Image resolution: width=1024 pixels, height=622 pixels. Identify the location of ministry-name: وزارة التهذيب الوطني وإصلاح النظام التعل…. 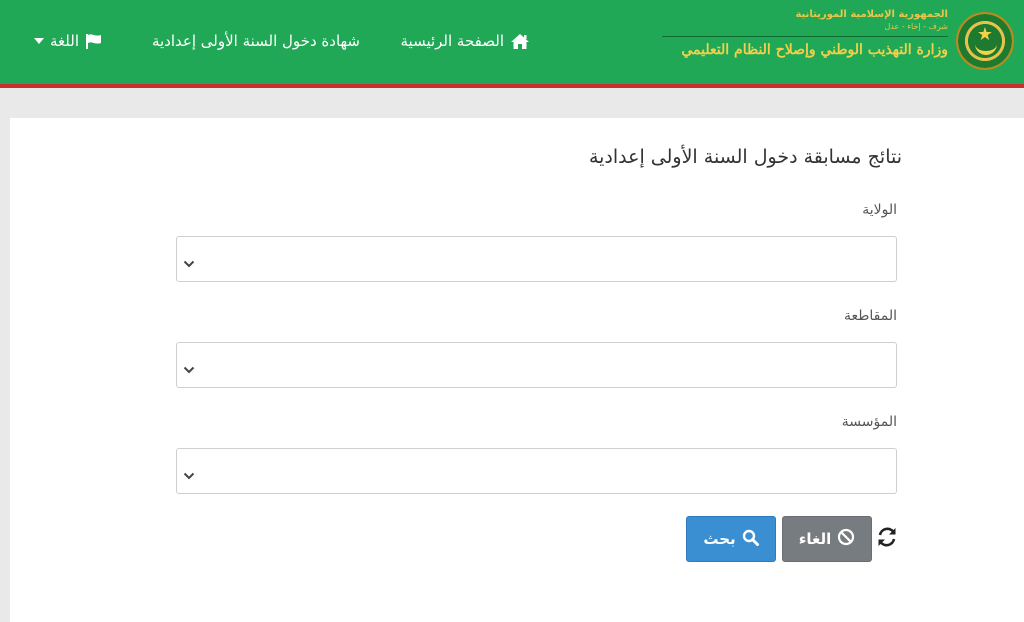
(814, 50).